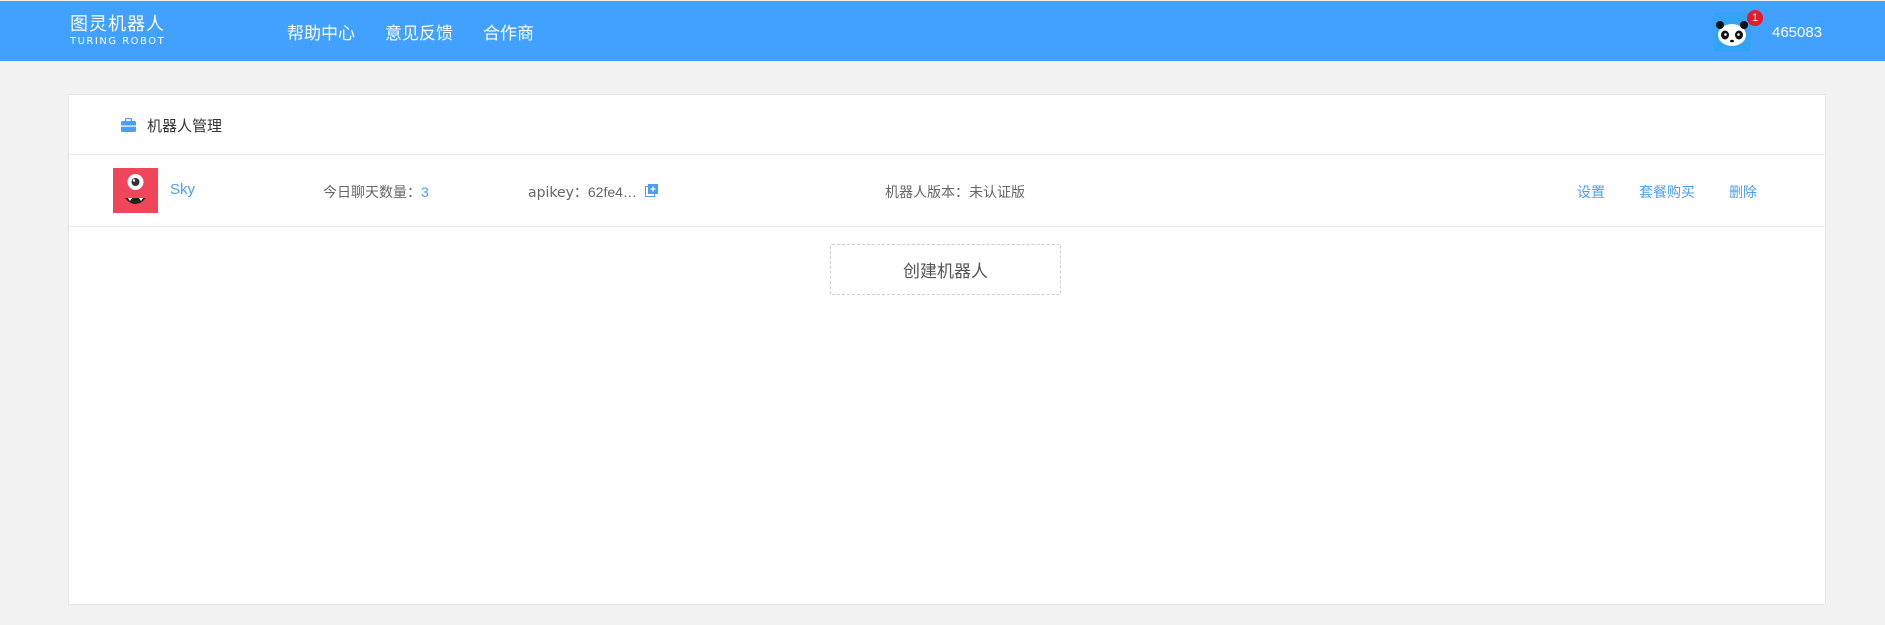  Describe the element at coordinates (508, 31) in the screenshot. I see `nav-partners: 合作商` at that location.